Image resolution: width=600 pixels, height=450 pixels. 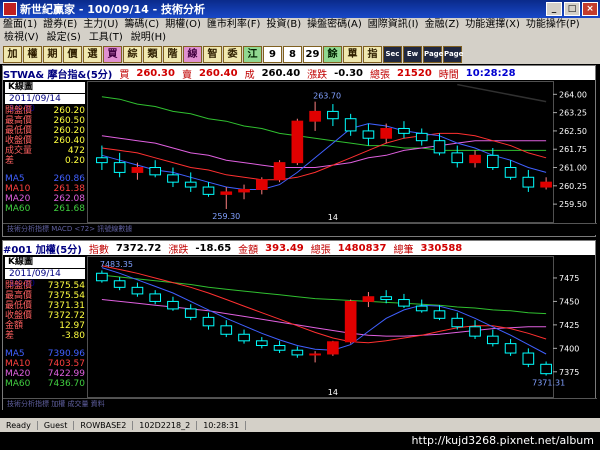 What do you see at coordinates (442, 24) in the screenshot?
I see `menu-item-9: 金融(Z)` at bounding box center [442, 24].